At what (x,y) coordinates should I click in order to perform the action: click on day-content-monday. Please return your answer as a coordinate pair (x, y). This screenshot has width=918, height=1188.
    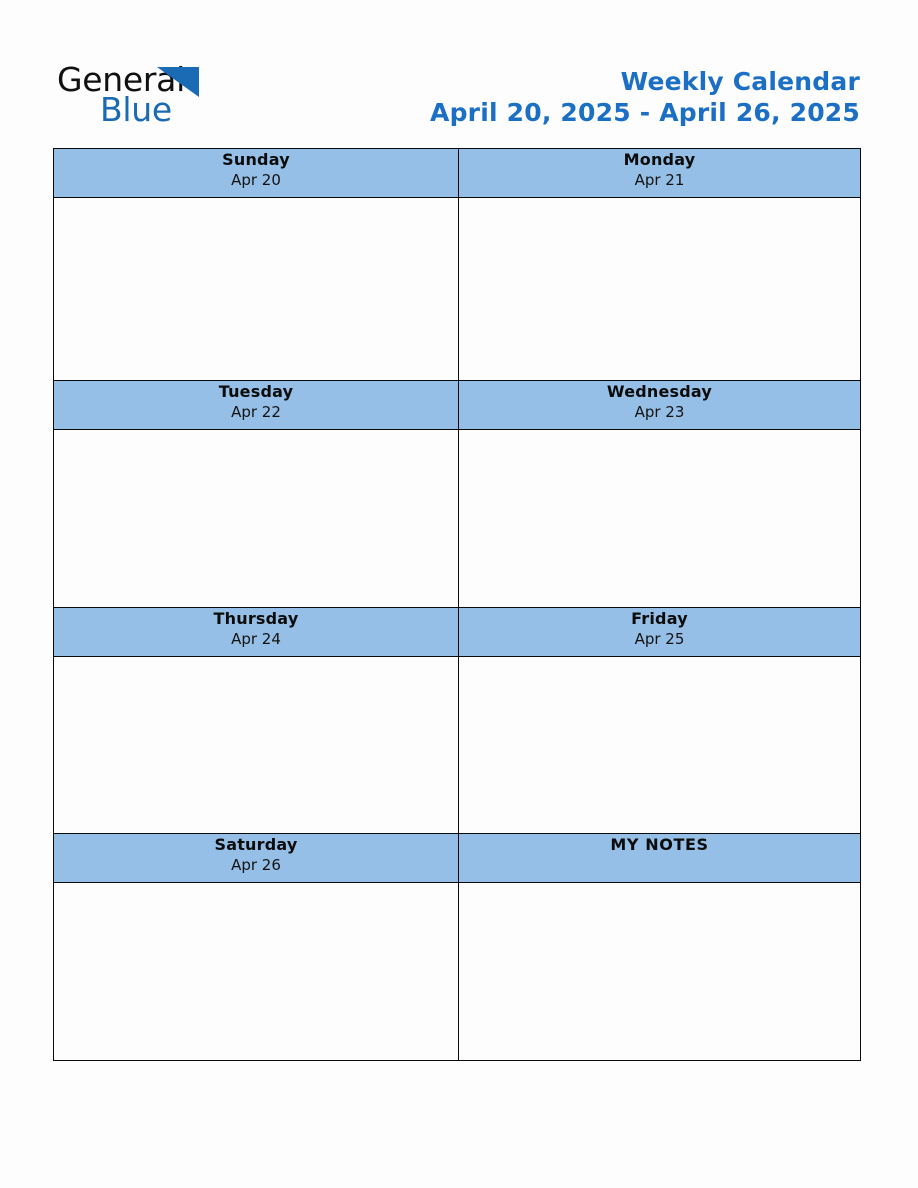
    Looking at the image, I should click on (659, 289).